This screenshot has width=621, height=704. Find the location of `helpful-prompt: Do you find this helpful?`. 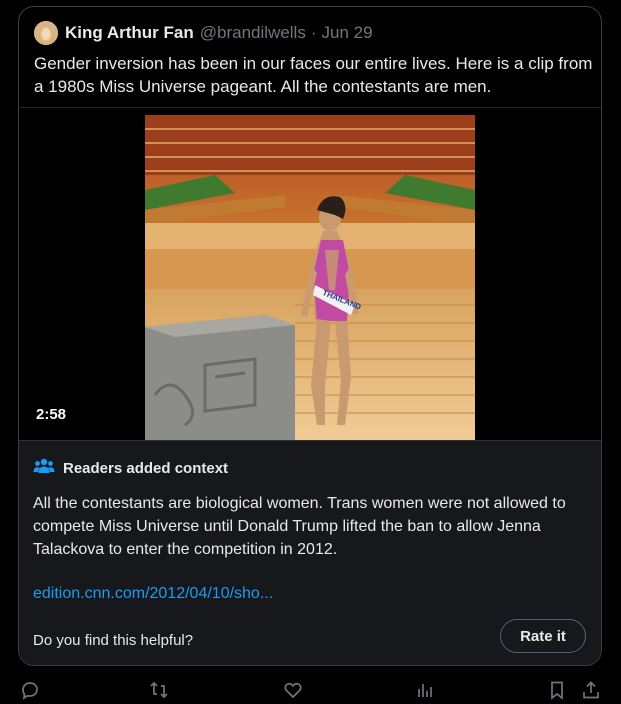

helpful-prompt: Do you find this helpful? is located at coordinates (113, 640).